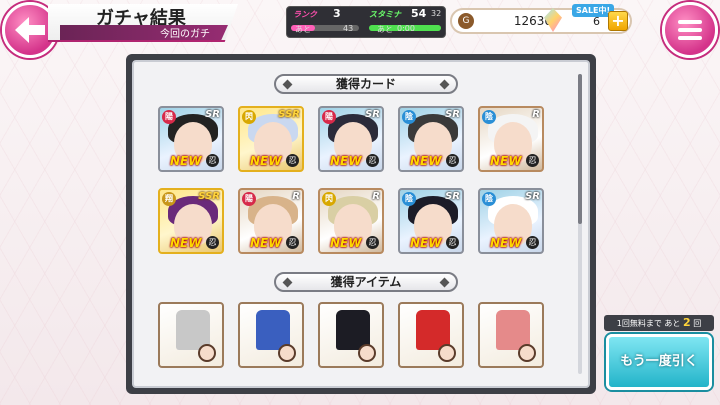  Describe the element at coordinates (305, 14) in the screenshot. I see `rank-label: ランク` at that location.